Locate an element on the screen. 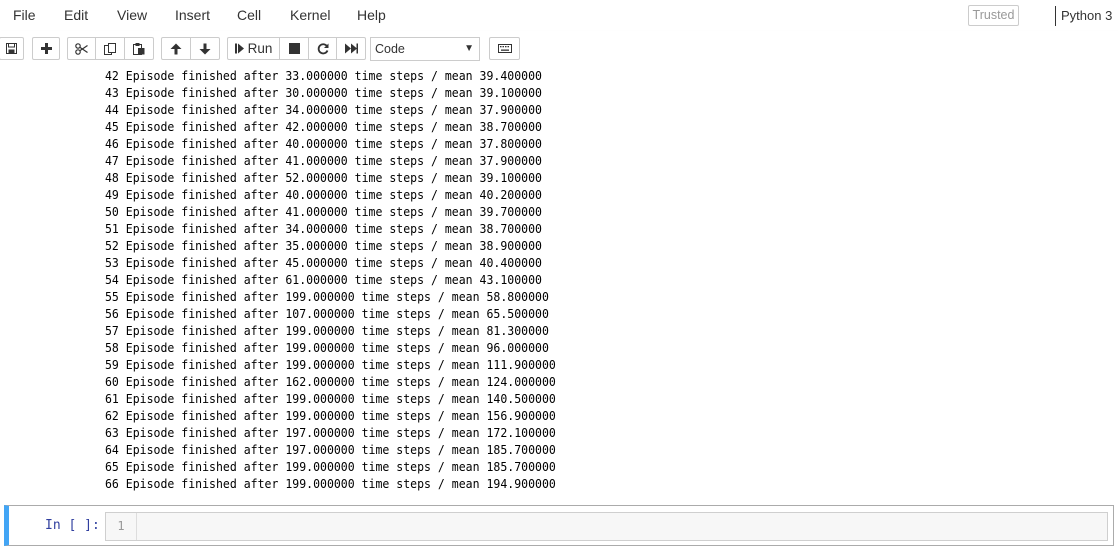  step-forward-icon is located at coordinates (239, 48).